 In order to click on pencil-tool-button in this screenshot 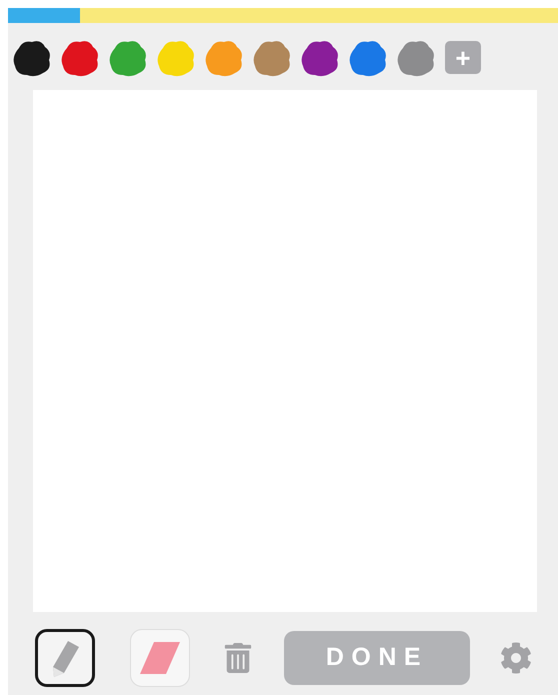, I will do `click(65, 658)`.